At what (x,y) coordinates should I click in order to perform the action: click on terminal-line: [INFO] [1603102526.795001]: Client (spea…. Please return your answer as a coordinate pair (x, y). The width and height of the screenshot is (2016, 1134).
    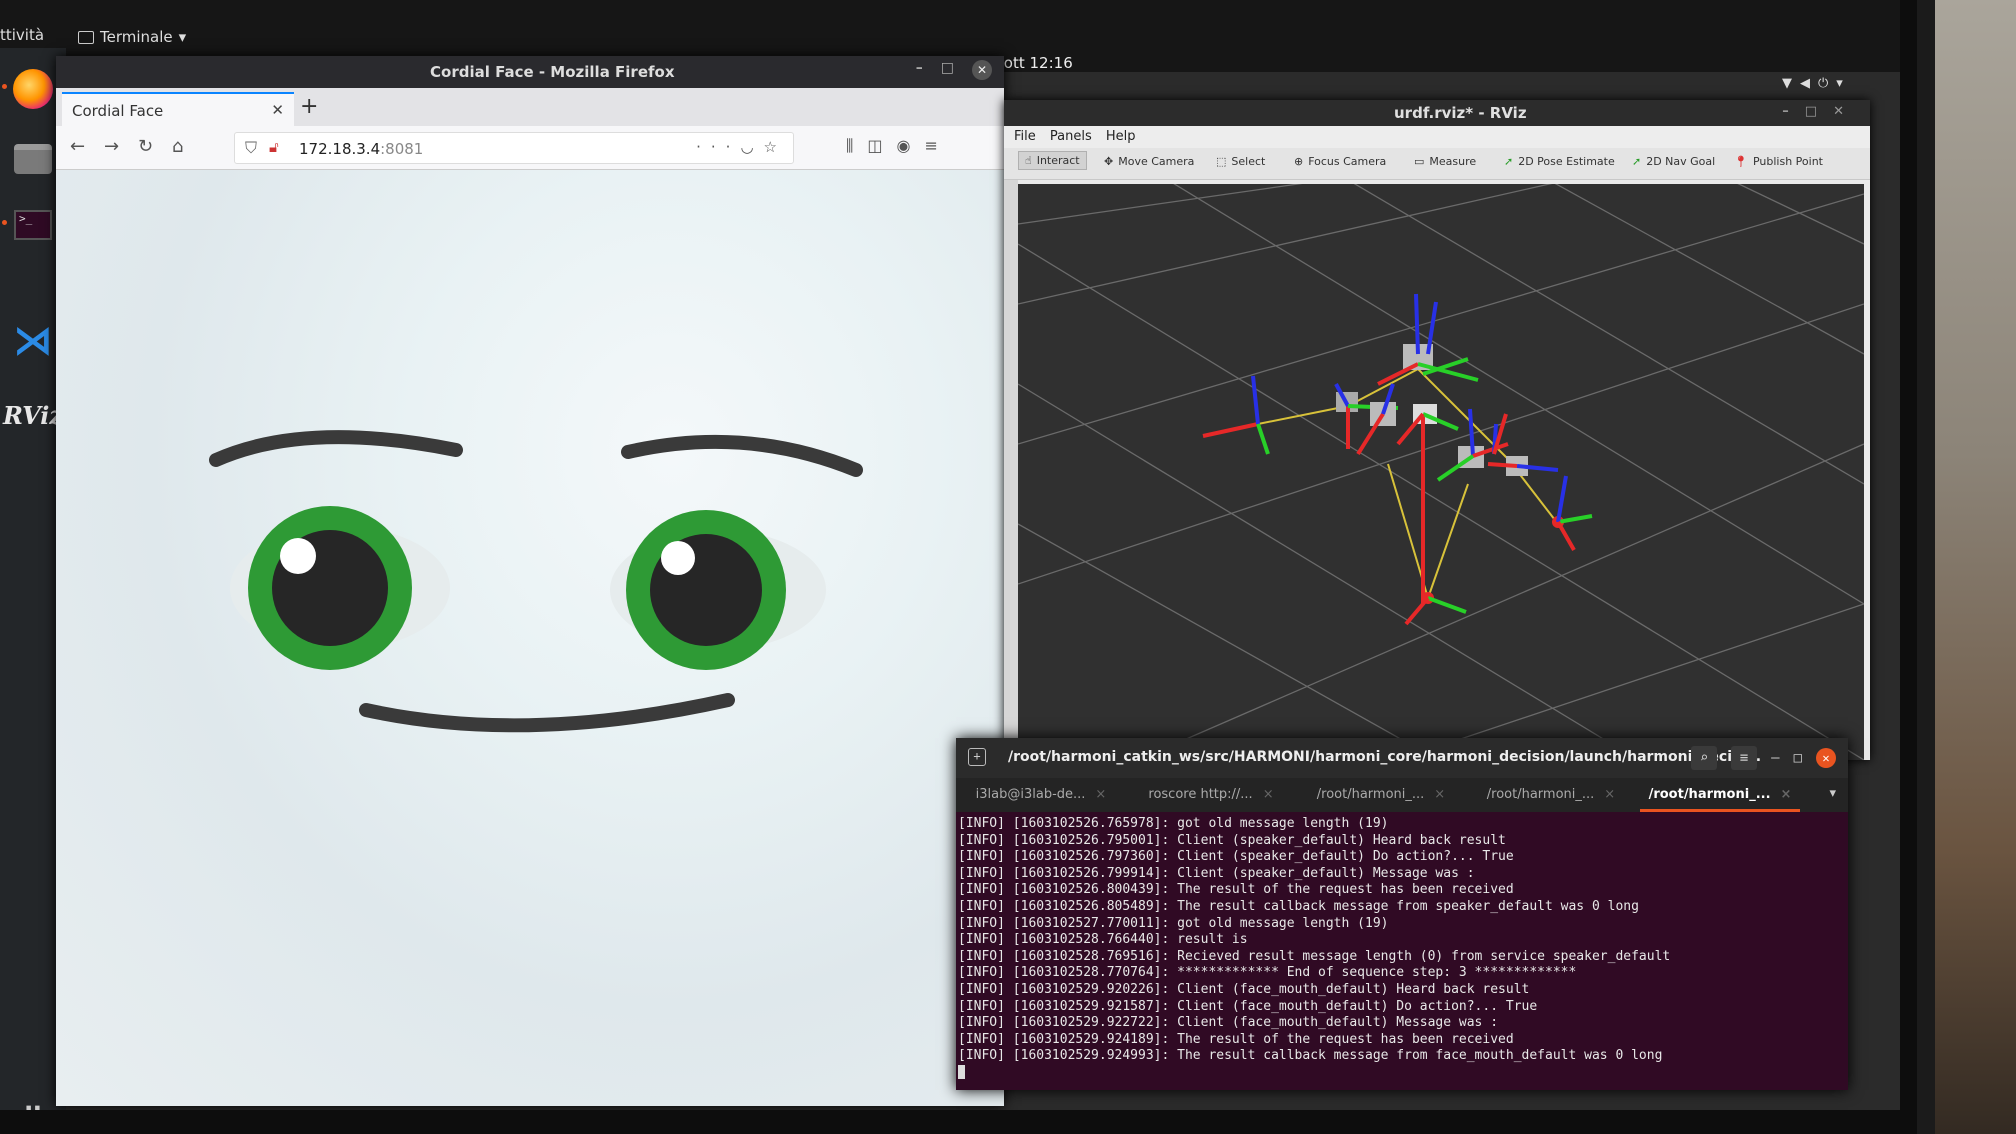
    Looking at the image, I should click on (1232, 840).